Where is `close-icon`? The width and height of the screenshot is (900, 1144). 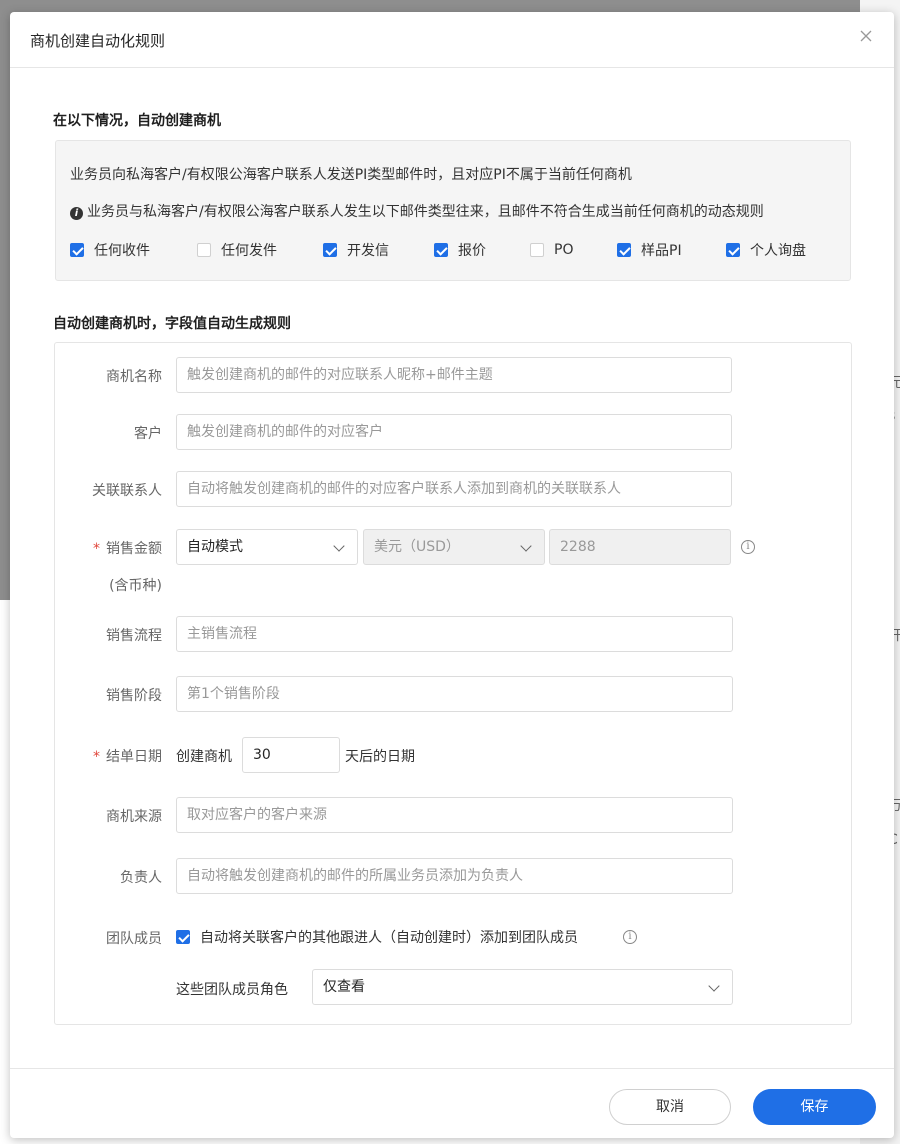 close-icon is located at coordinates (866, 36).